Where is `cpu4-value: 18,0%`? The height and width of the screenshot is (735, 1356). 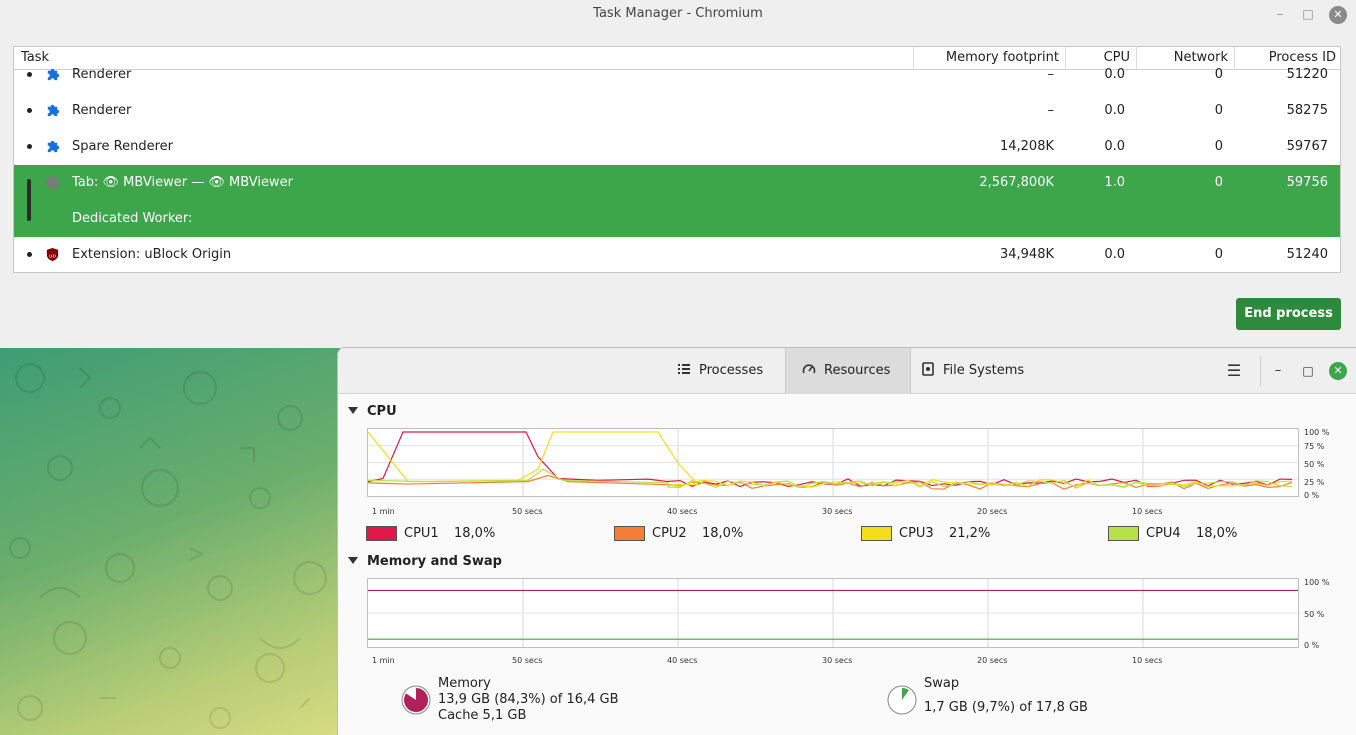
cpu4-value: 18,0% is located at coordinates (1217, 533).